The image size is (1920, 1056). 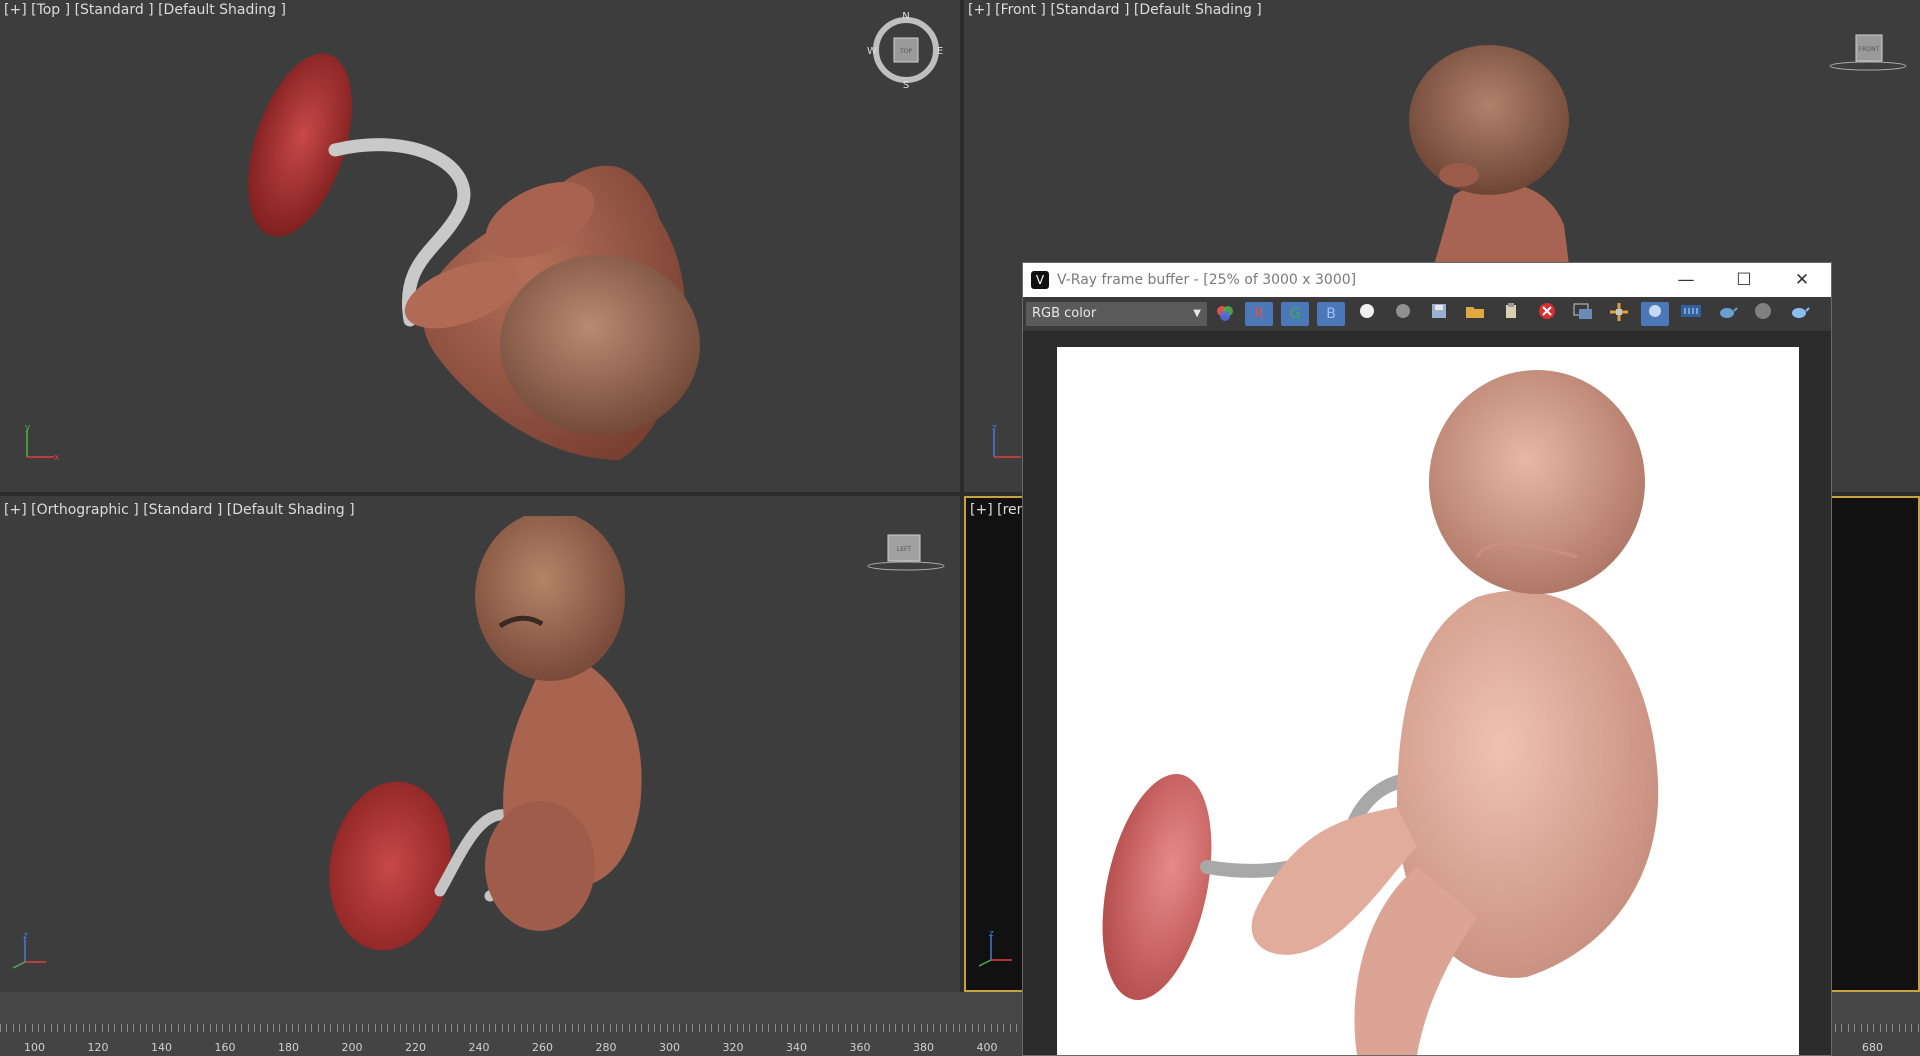 I want to click on fetus-model-top, so click(x=500, y=260).